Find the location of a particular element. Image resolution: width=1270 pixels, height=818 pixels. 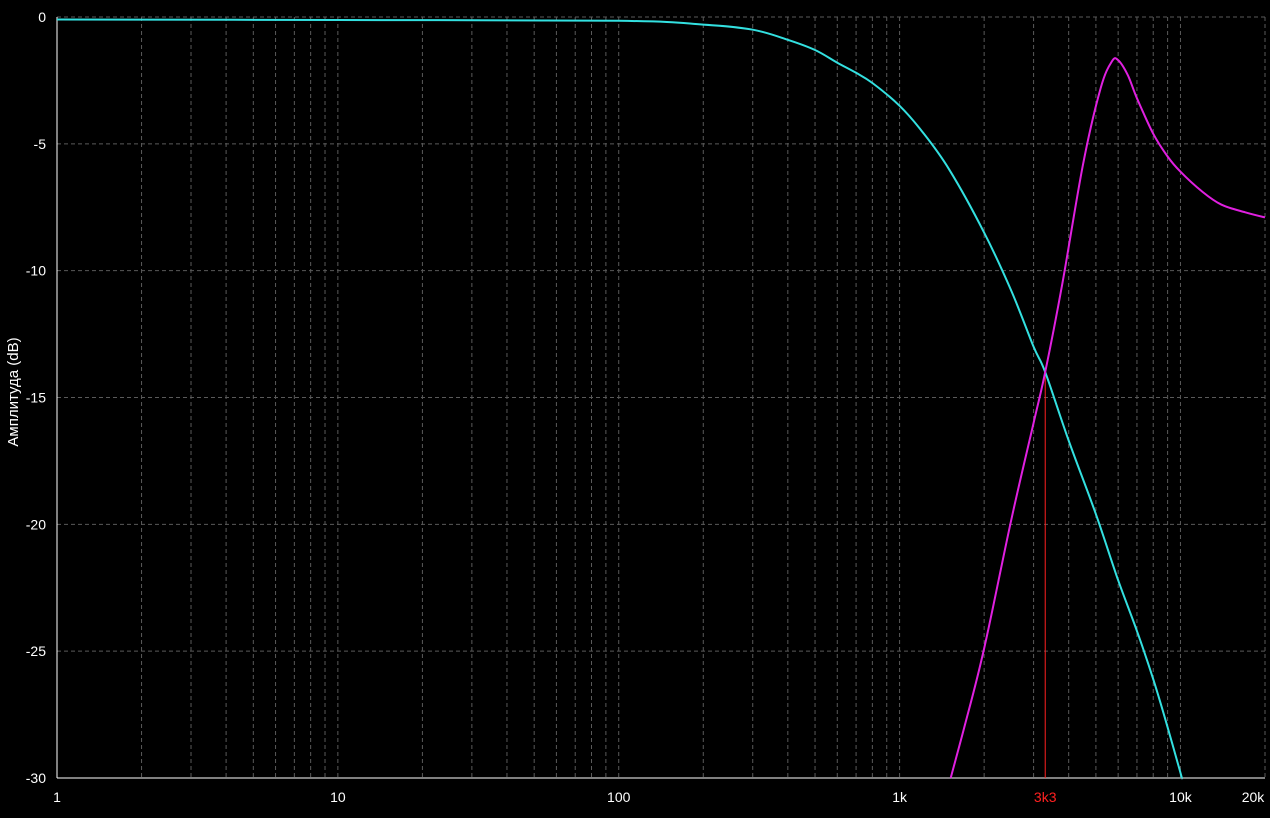

x-tick-label: 100 is located at coordinates (619, 797).